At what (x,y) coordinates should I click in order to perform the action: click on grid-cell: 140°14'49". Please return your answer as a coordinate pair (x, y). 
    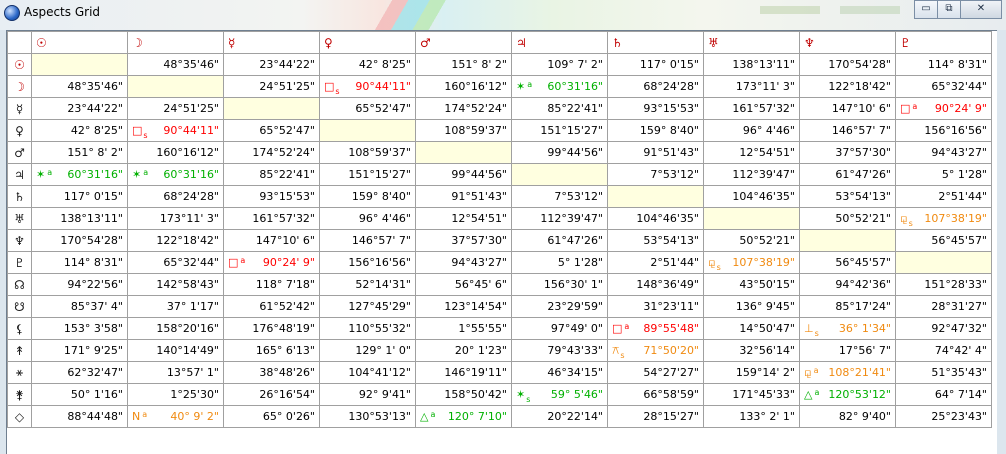
    Looking at the image, I should click on (175, 350).